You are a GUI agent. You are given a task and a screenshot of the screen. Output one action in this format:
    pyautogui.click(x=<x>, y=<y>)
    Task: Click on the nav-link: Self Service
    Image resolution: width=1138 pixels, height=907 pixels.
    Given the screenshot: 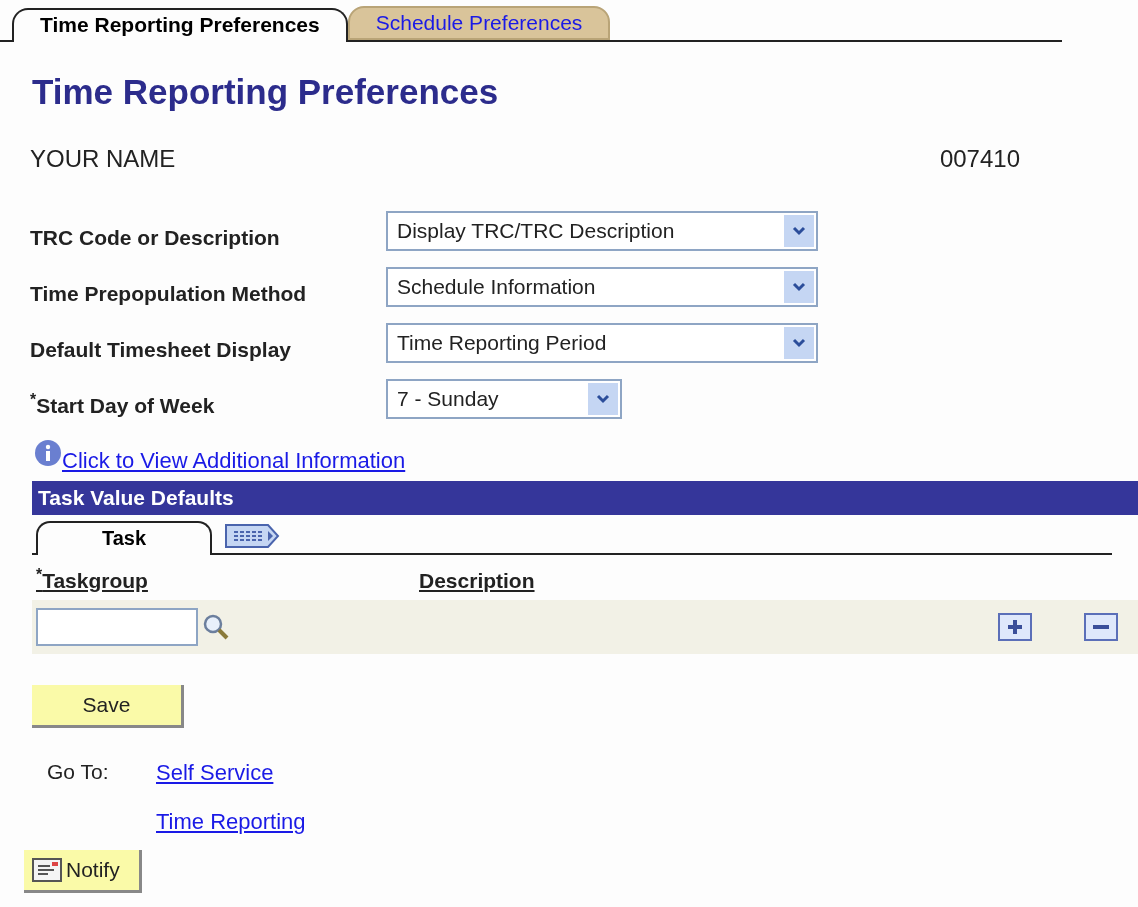 What is the action you would take?
    pyautogui.click(x=231, y=772)
    